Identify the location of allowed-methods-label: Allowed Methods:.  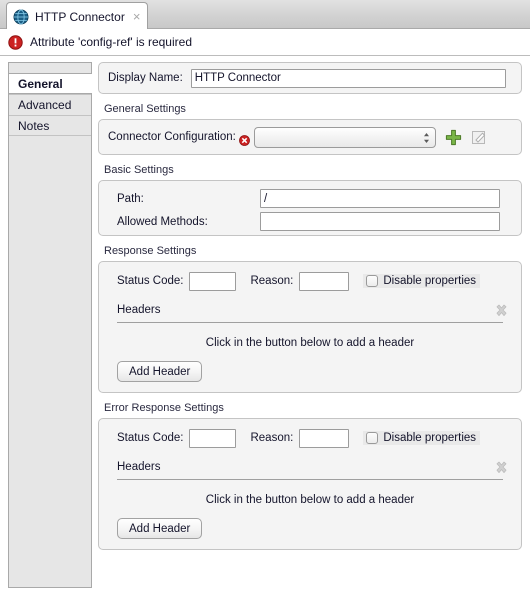
(162, 221).